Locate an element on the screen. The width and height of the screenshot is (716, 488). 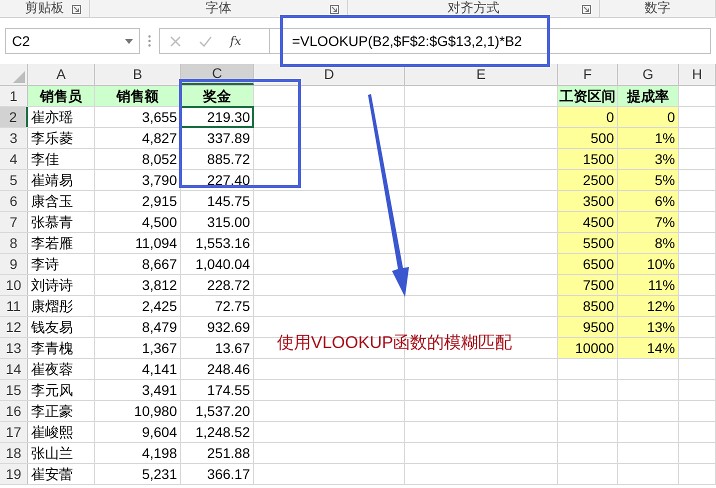
table-cell-text: 145.75 is located at coordinates (228, 201).